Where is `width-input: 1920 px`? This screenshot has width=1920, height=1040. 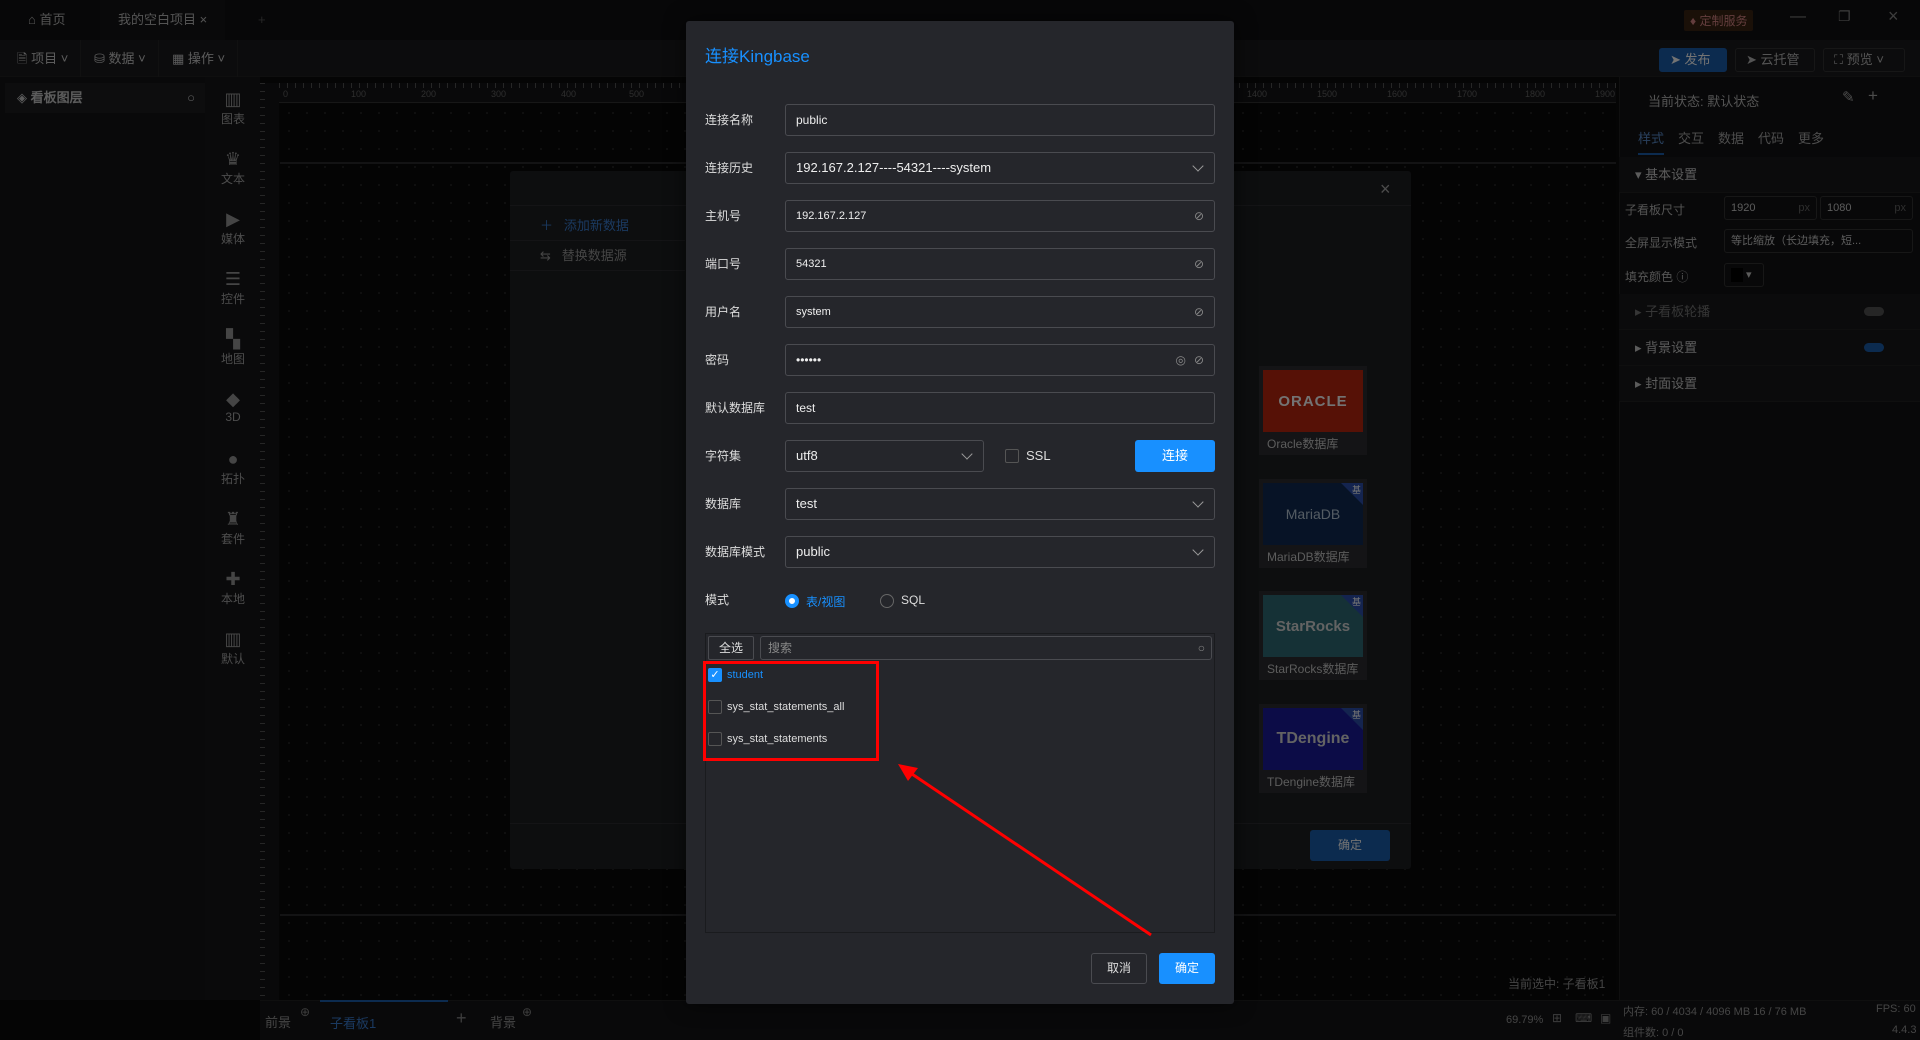 width-input: 1920 px is located at coordinates (1770, 208).